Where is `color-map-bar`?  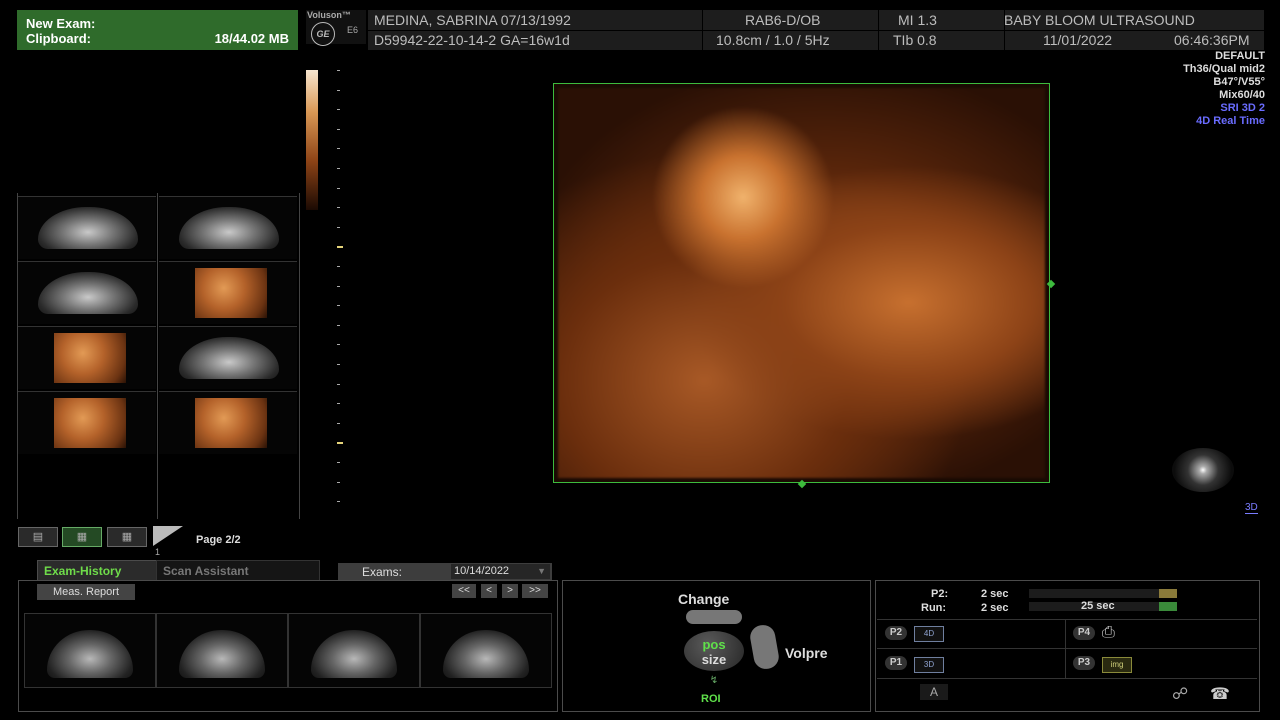 color-map-bar is located at coordinates (312, 140).